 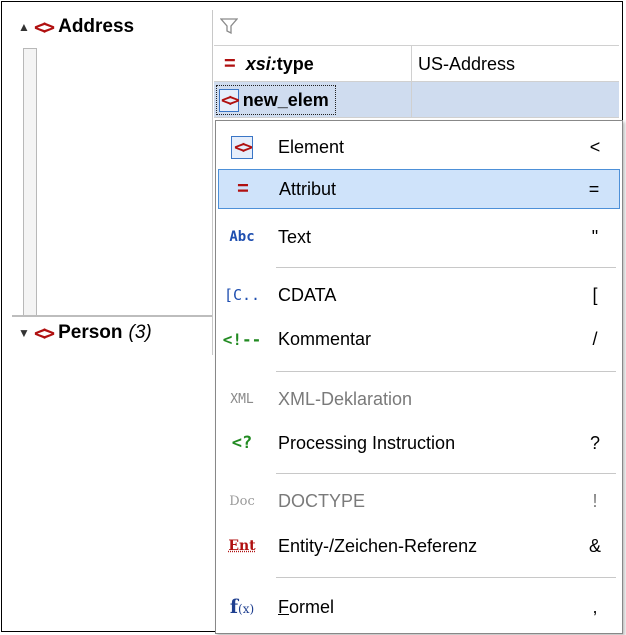 I want to click on shortcut-key: ,, so click(x=595, y=606).